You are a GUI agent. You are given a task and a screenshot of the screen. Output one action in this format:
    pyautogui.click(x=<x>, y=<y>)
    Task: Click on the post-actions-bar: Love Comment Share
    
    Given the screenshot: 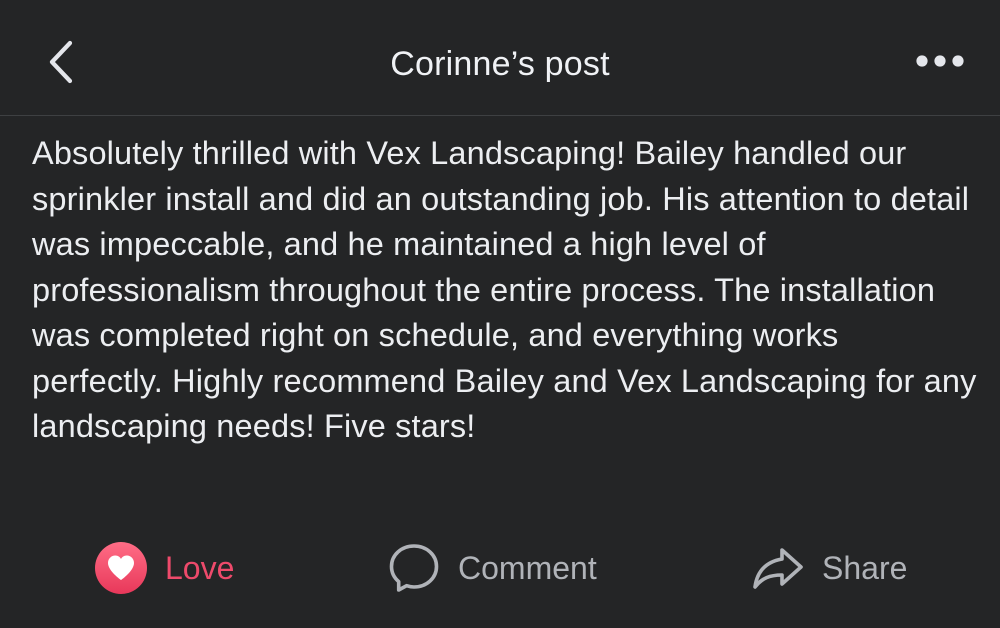 What is the action you would take?
    pyautogui.click(x=500, y=568)
    